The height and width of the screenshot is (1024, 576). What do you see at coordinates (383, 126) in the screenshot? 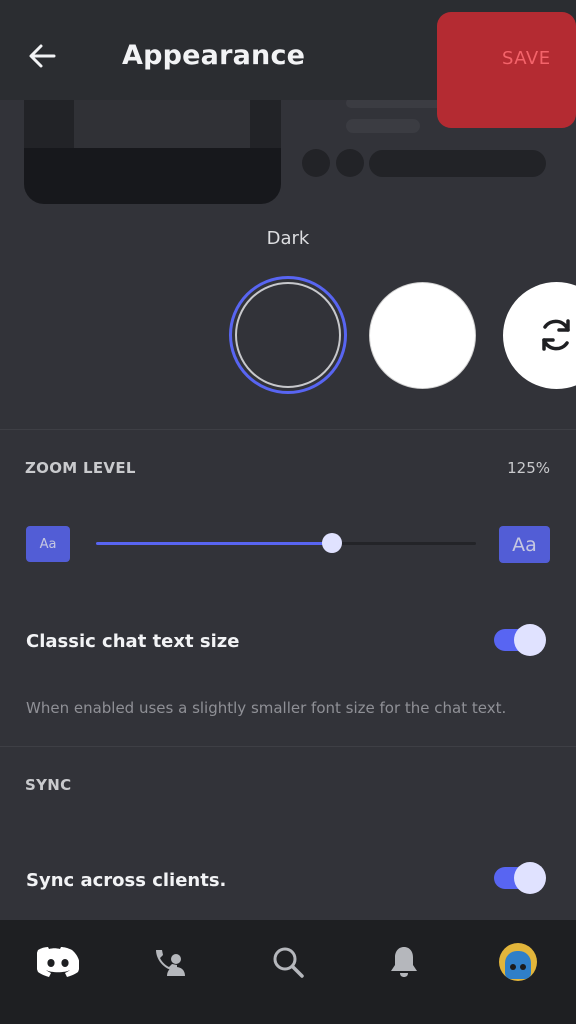
I see `preview-message-line` at bounding box center [383, 126].